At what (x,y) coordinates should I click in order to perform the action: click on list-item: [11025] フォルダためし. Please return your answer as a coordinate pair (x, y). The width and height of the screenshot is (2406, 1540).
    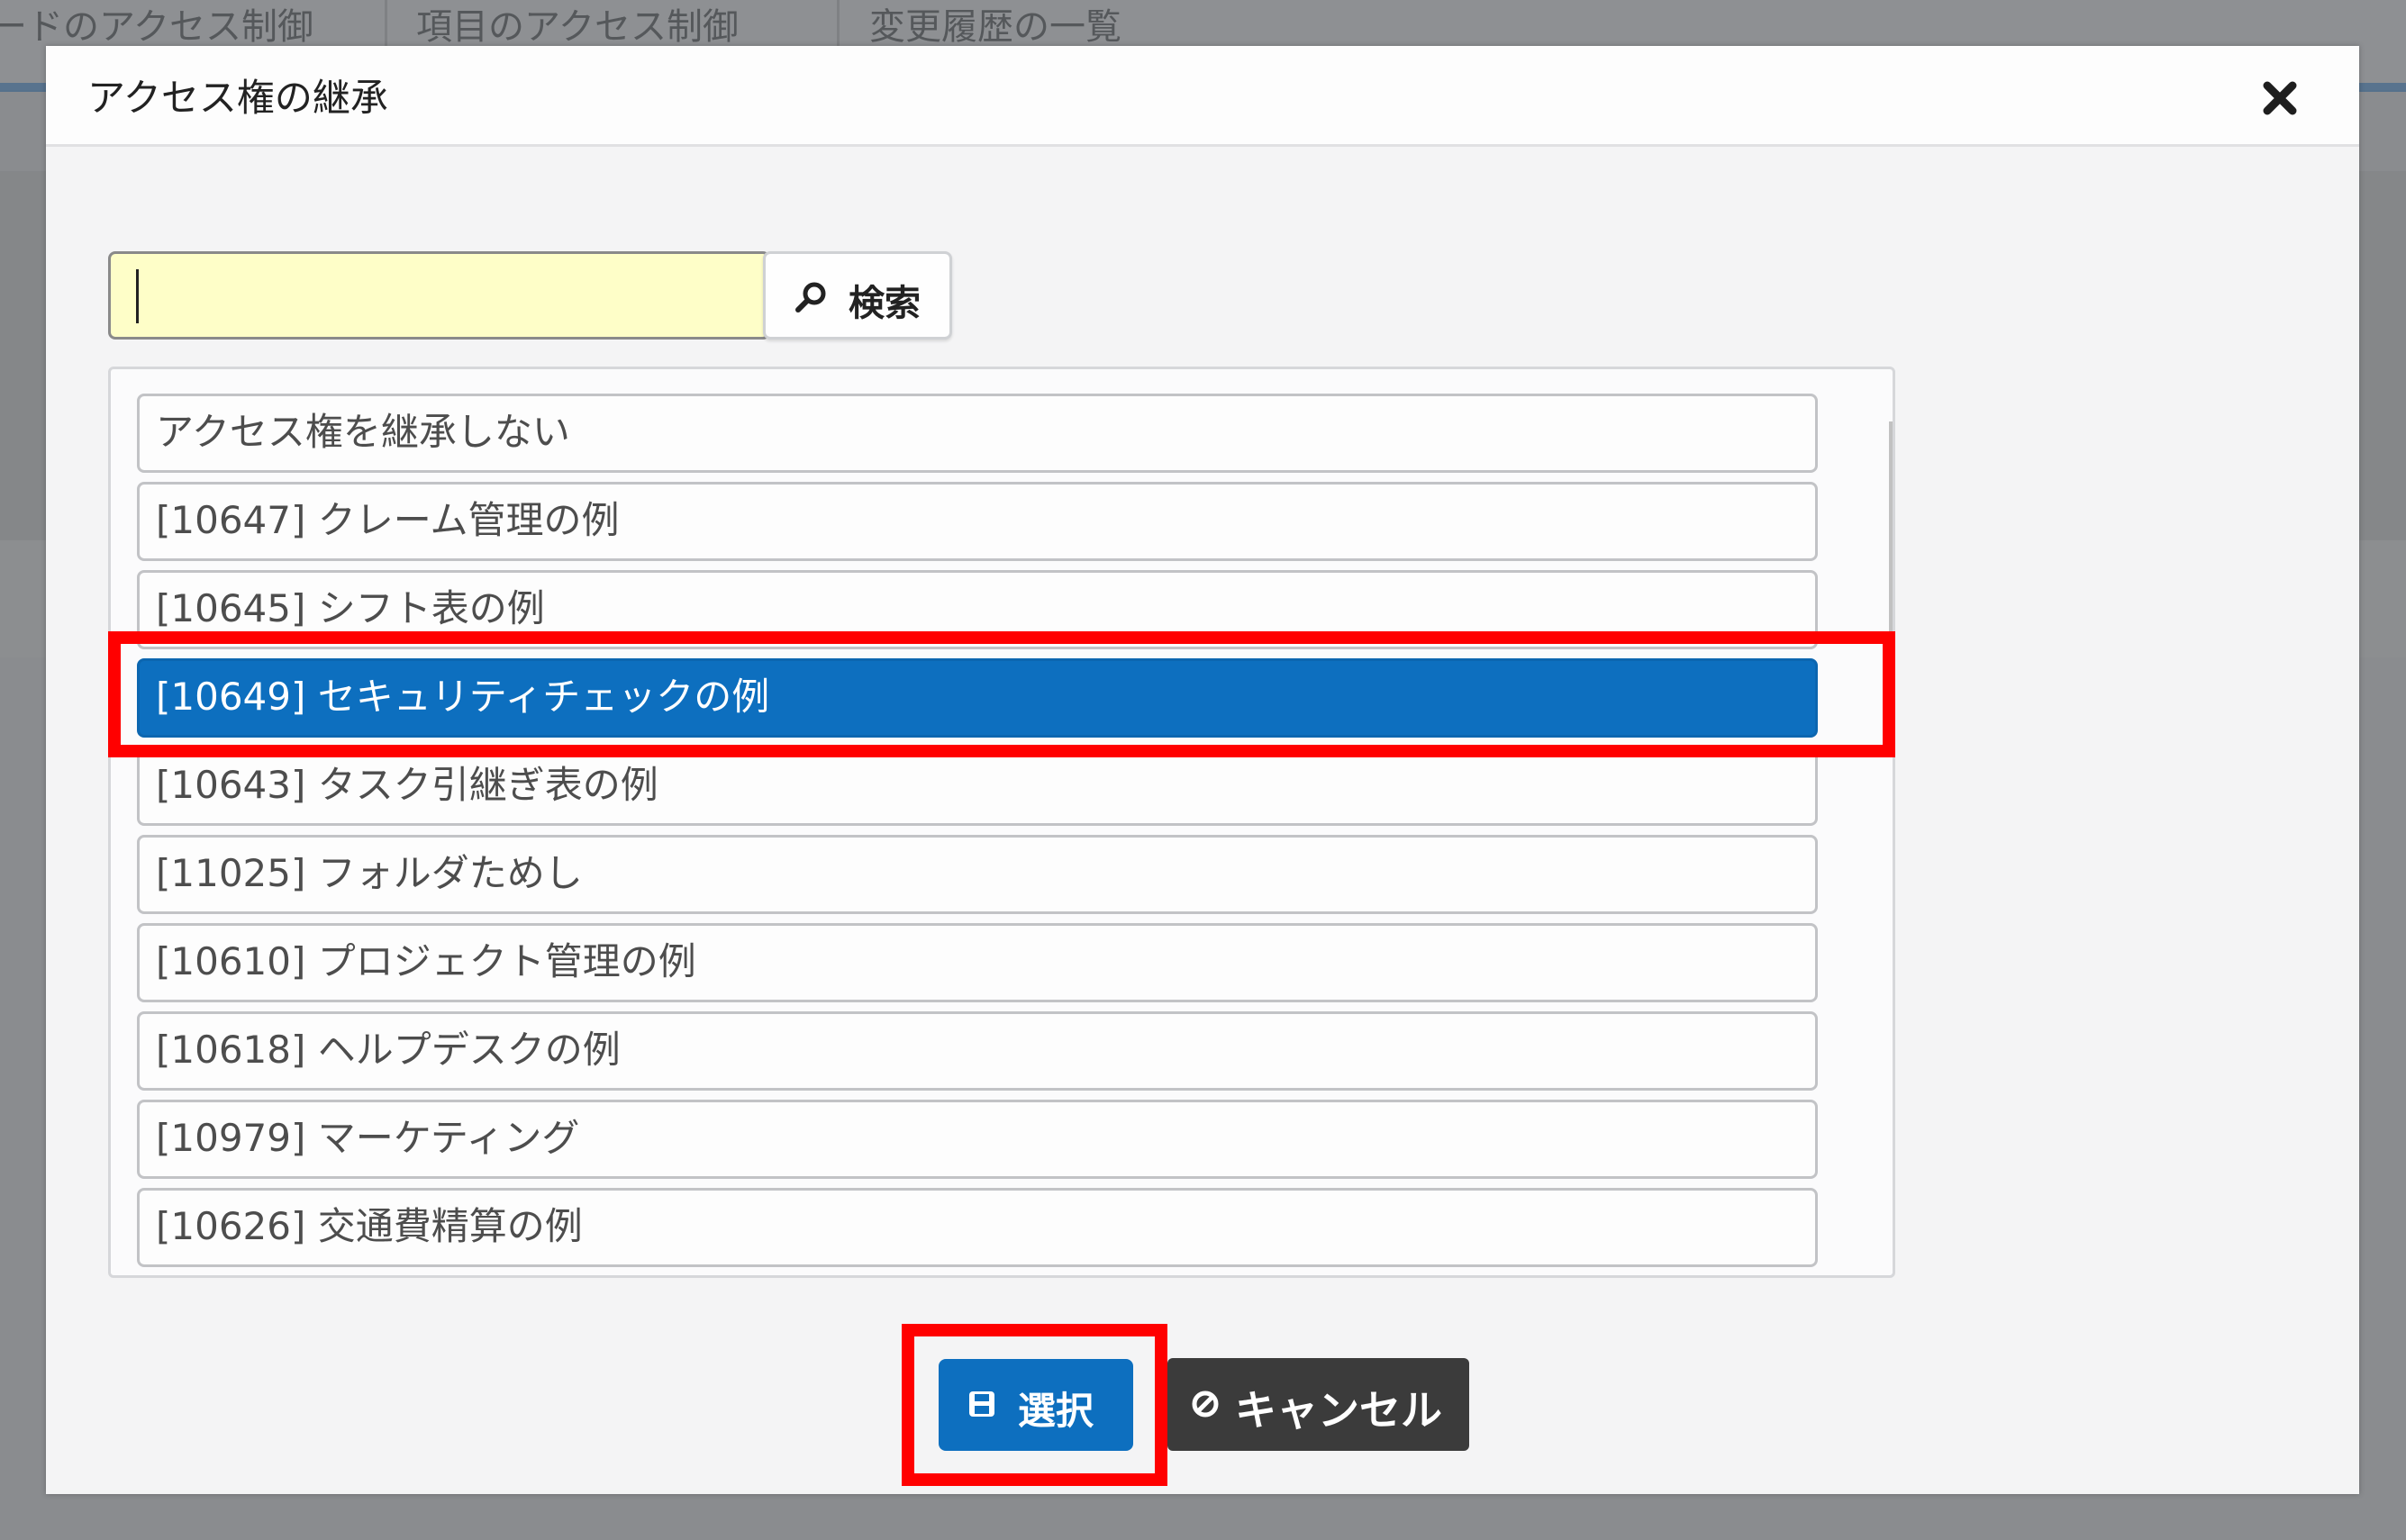
    Looking at the image, I should click on (977, 874).